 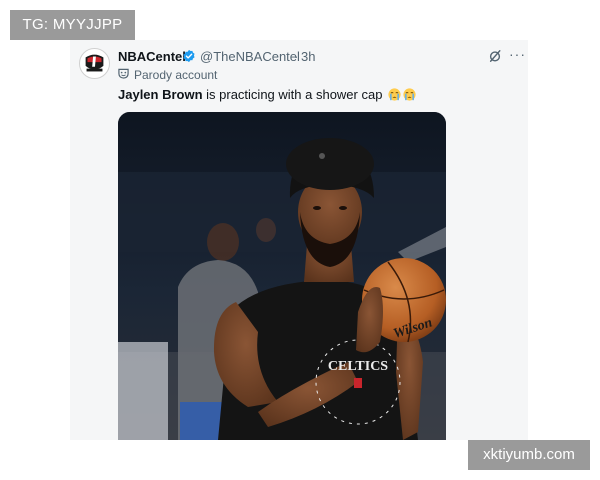 I want to click on tweet-text-rest: is practicing with a shower cap, so click(x=292, y=94).